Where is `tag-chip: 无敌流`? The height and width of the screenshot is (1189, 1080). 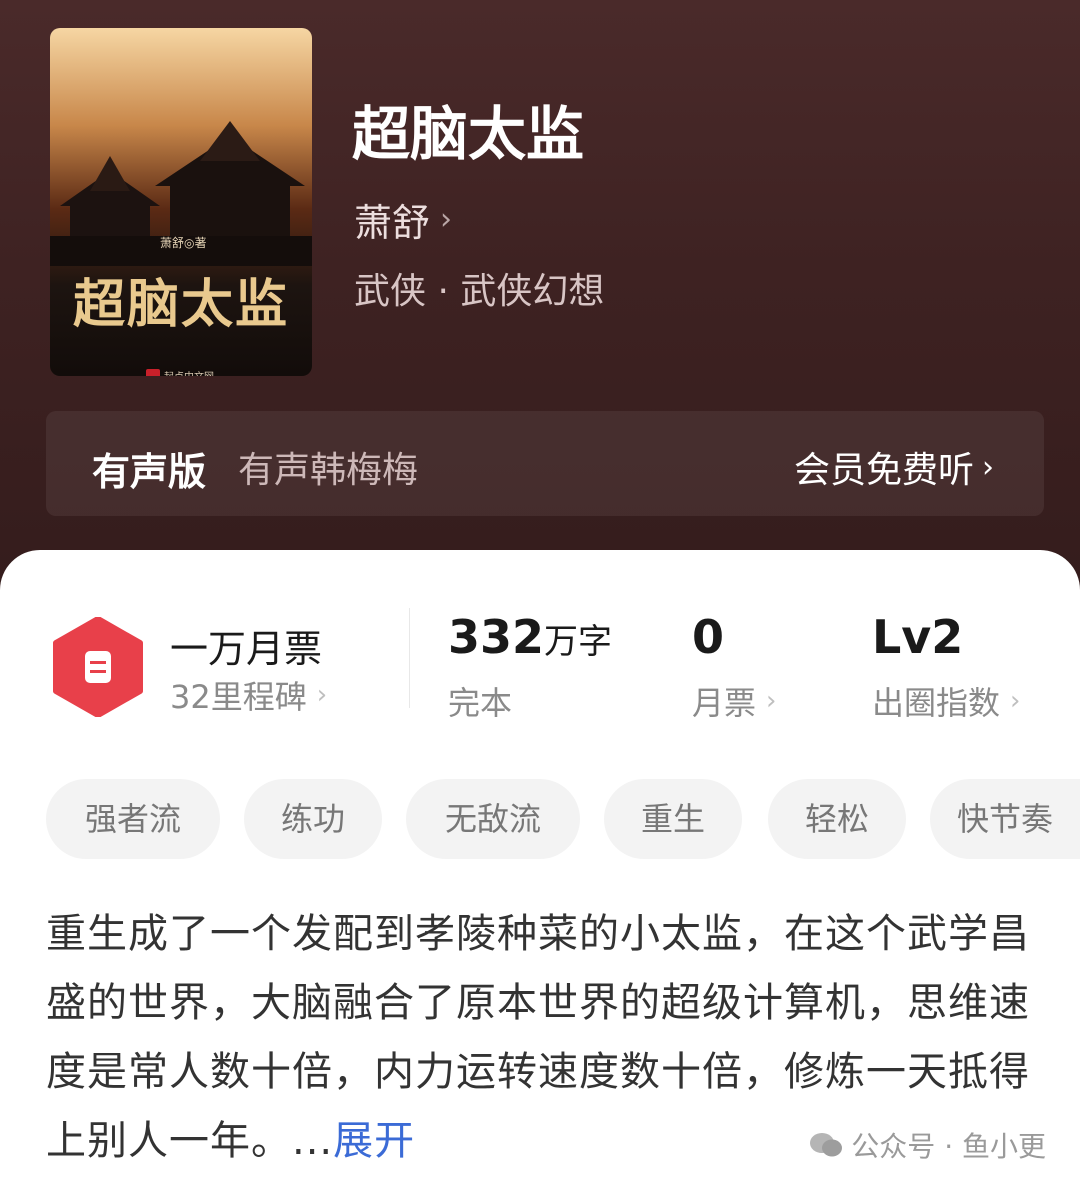 tag-chip: 无敌流 is located at coordinates (493, 819).